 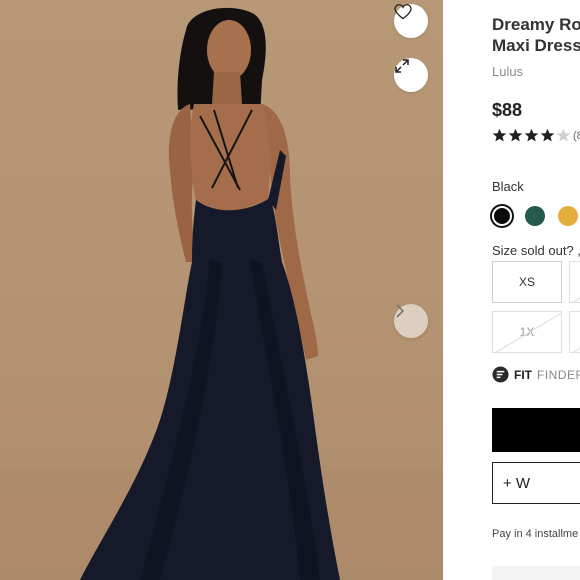 I want to click on expand-arrows-icon, so click(x=402, y=66).